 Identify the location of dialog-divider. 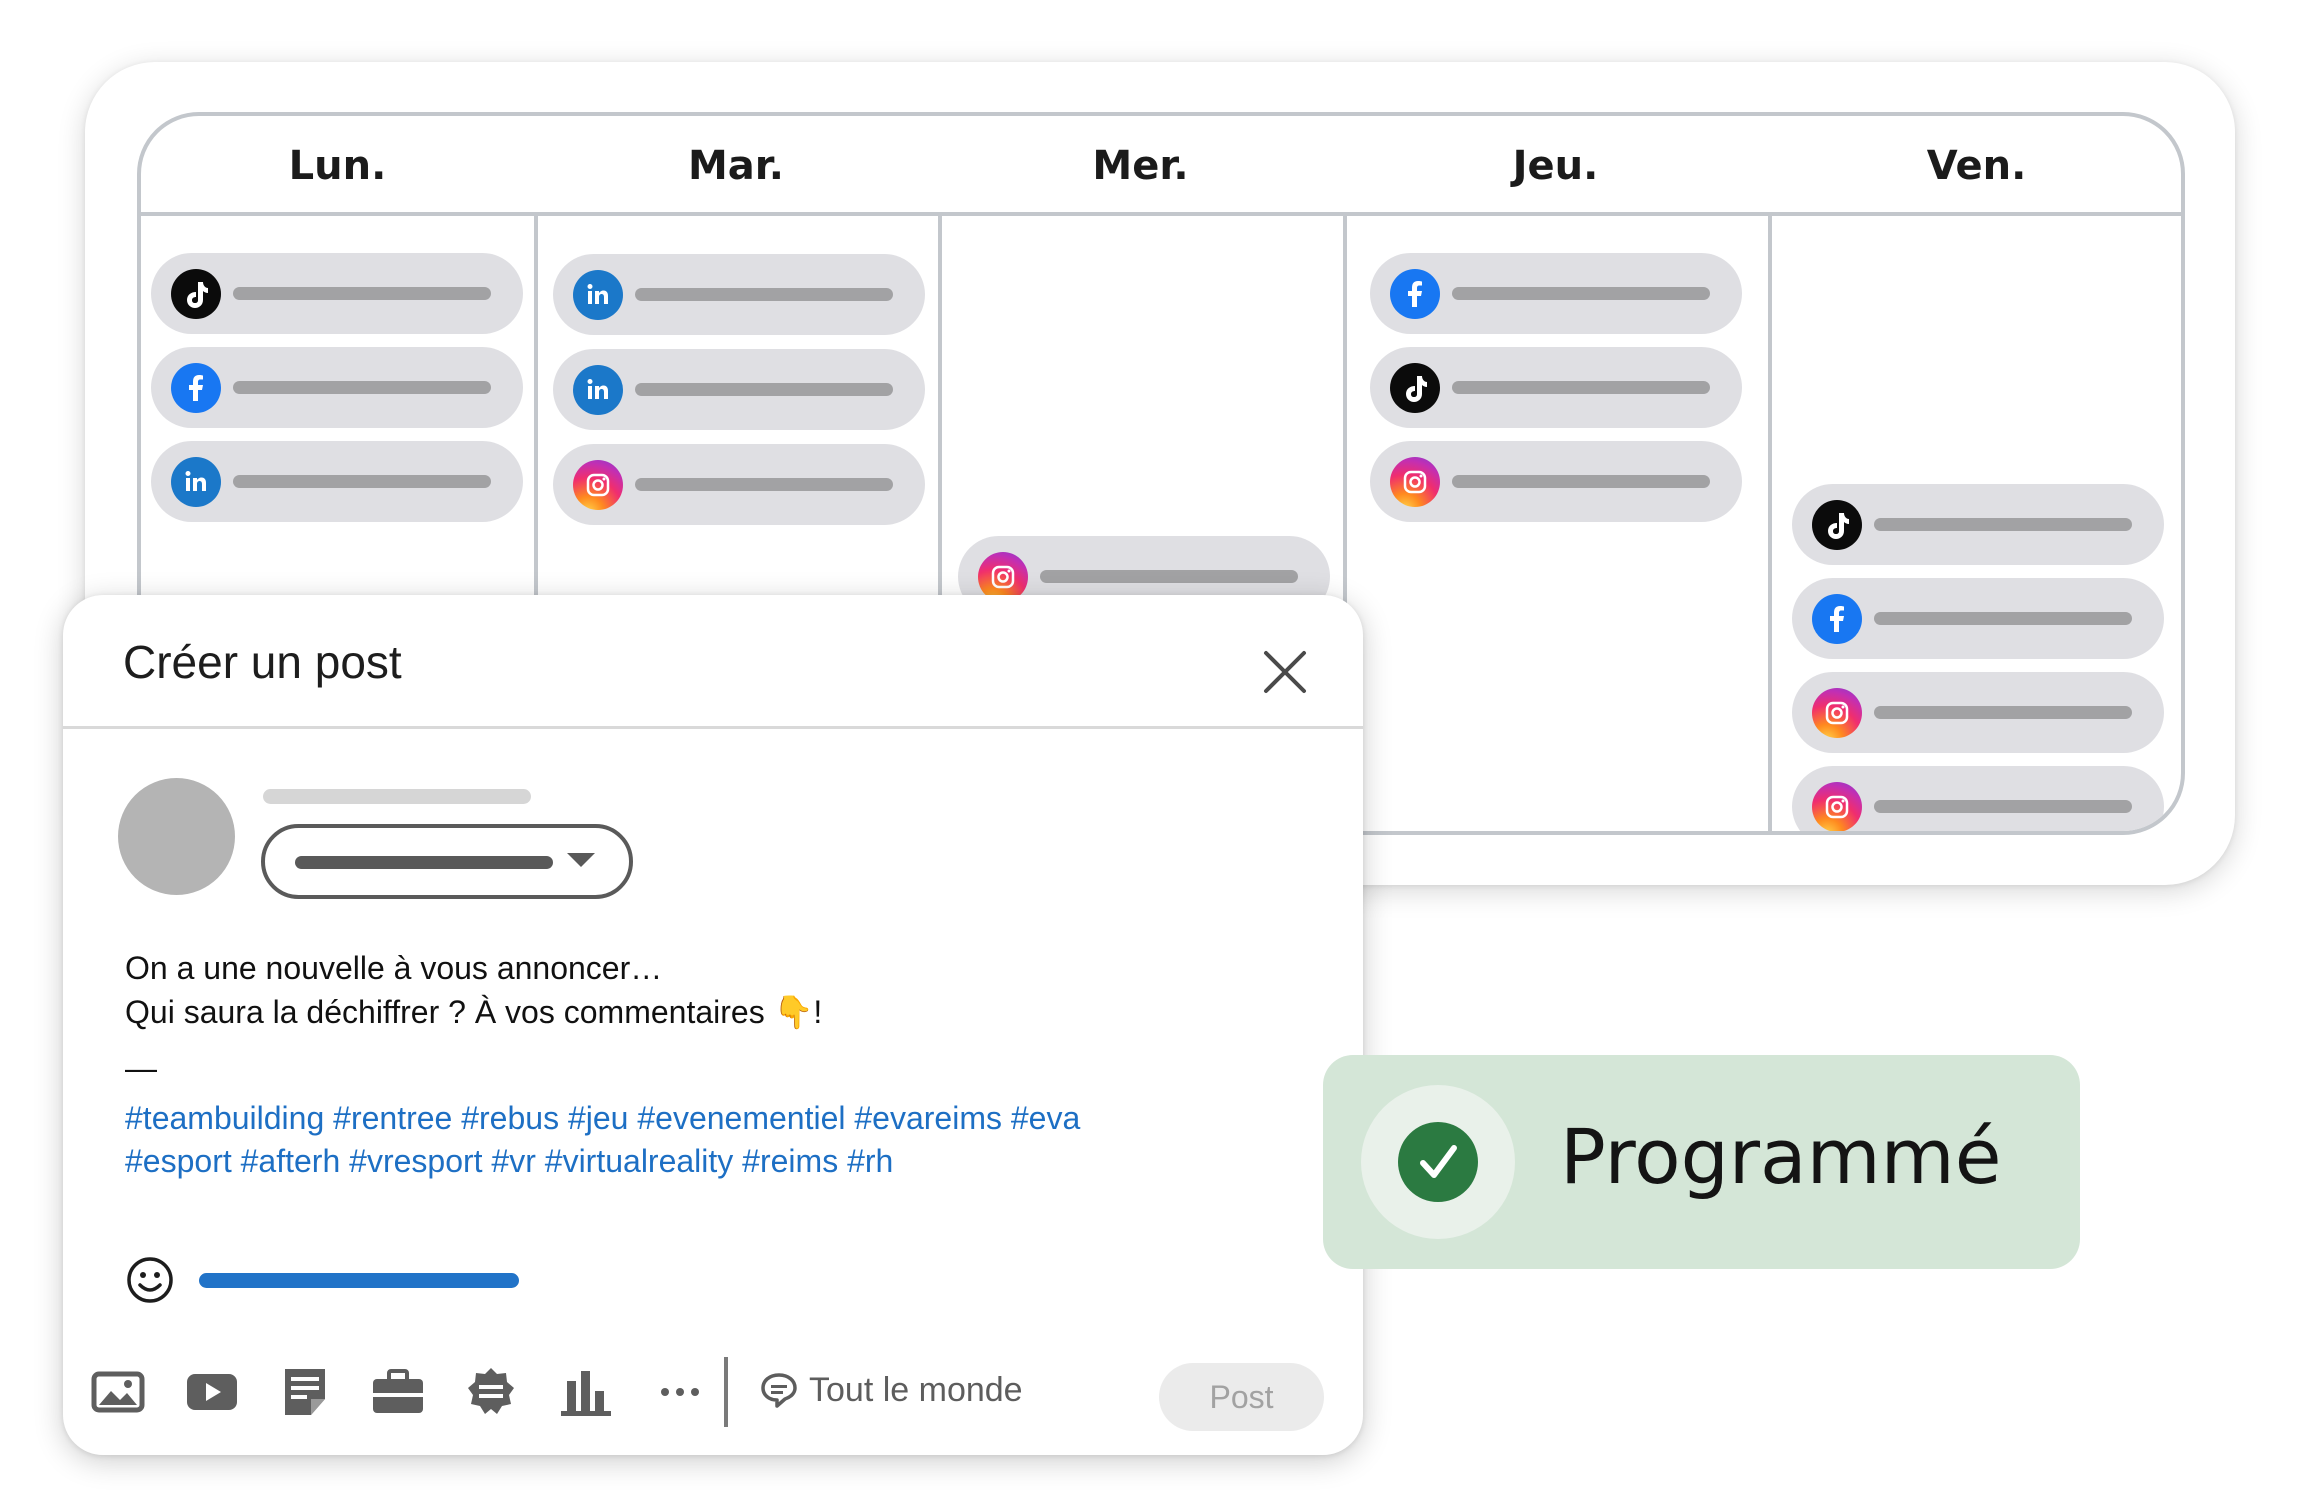
(713, 727).